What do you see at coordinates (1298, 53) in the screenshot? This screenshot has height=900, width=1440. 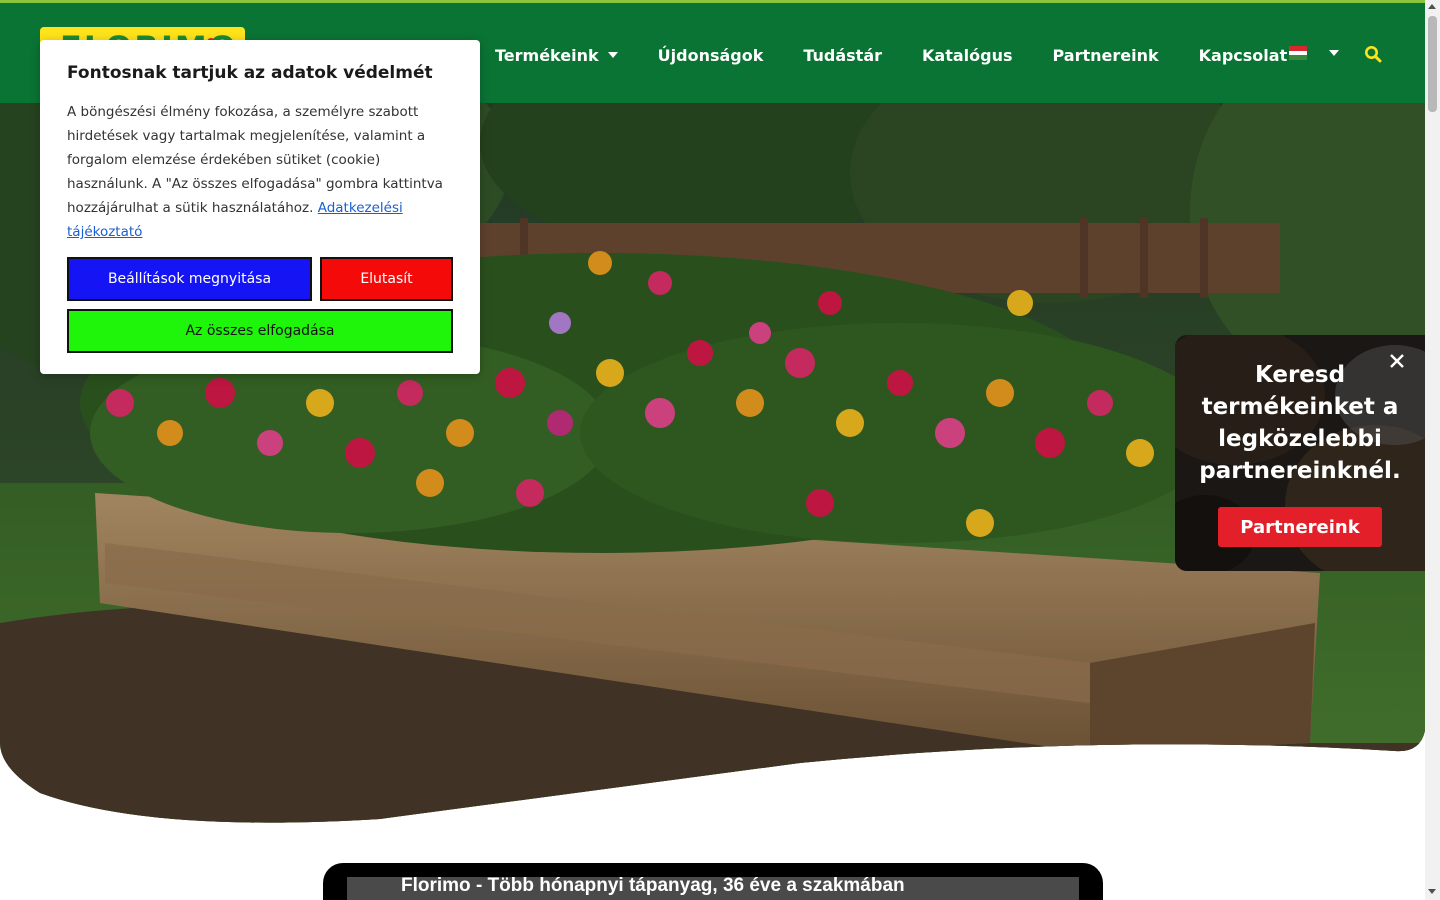 I see `hungarian-flag-icon` at bounding box center [1298, 53].